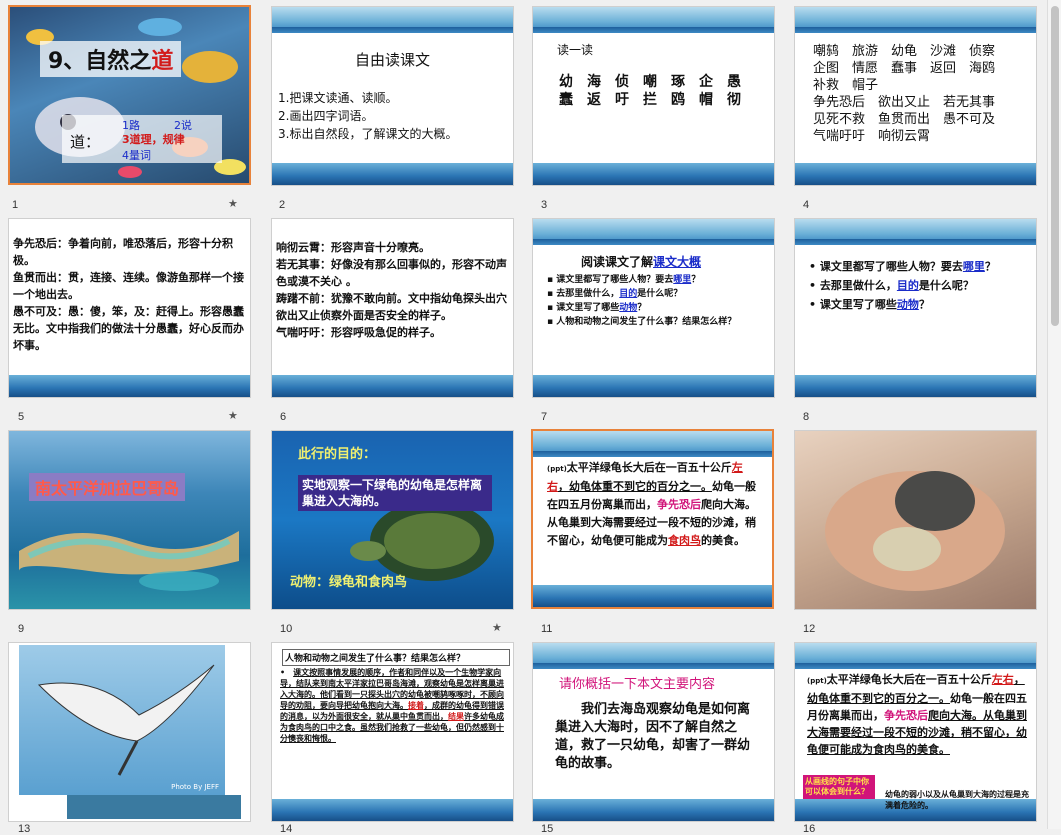  What do you see at coordinates (368, 116) in the screenshot?
I see `instruction-list: 1.把课文读通、读顺。 2.画出四字词语。 3.标出自然段，了解课文的大概。` at bounding box center [368, 116].